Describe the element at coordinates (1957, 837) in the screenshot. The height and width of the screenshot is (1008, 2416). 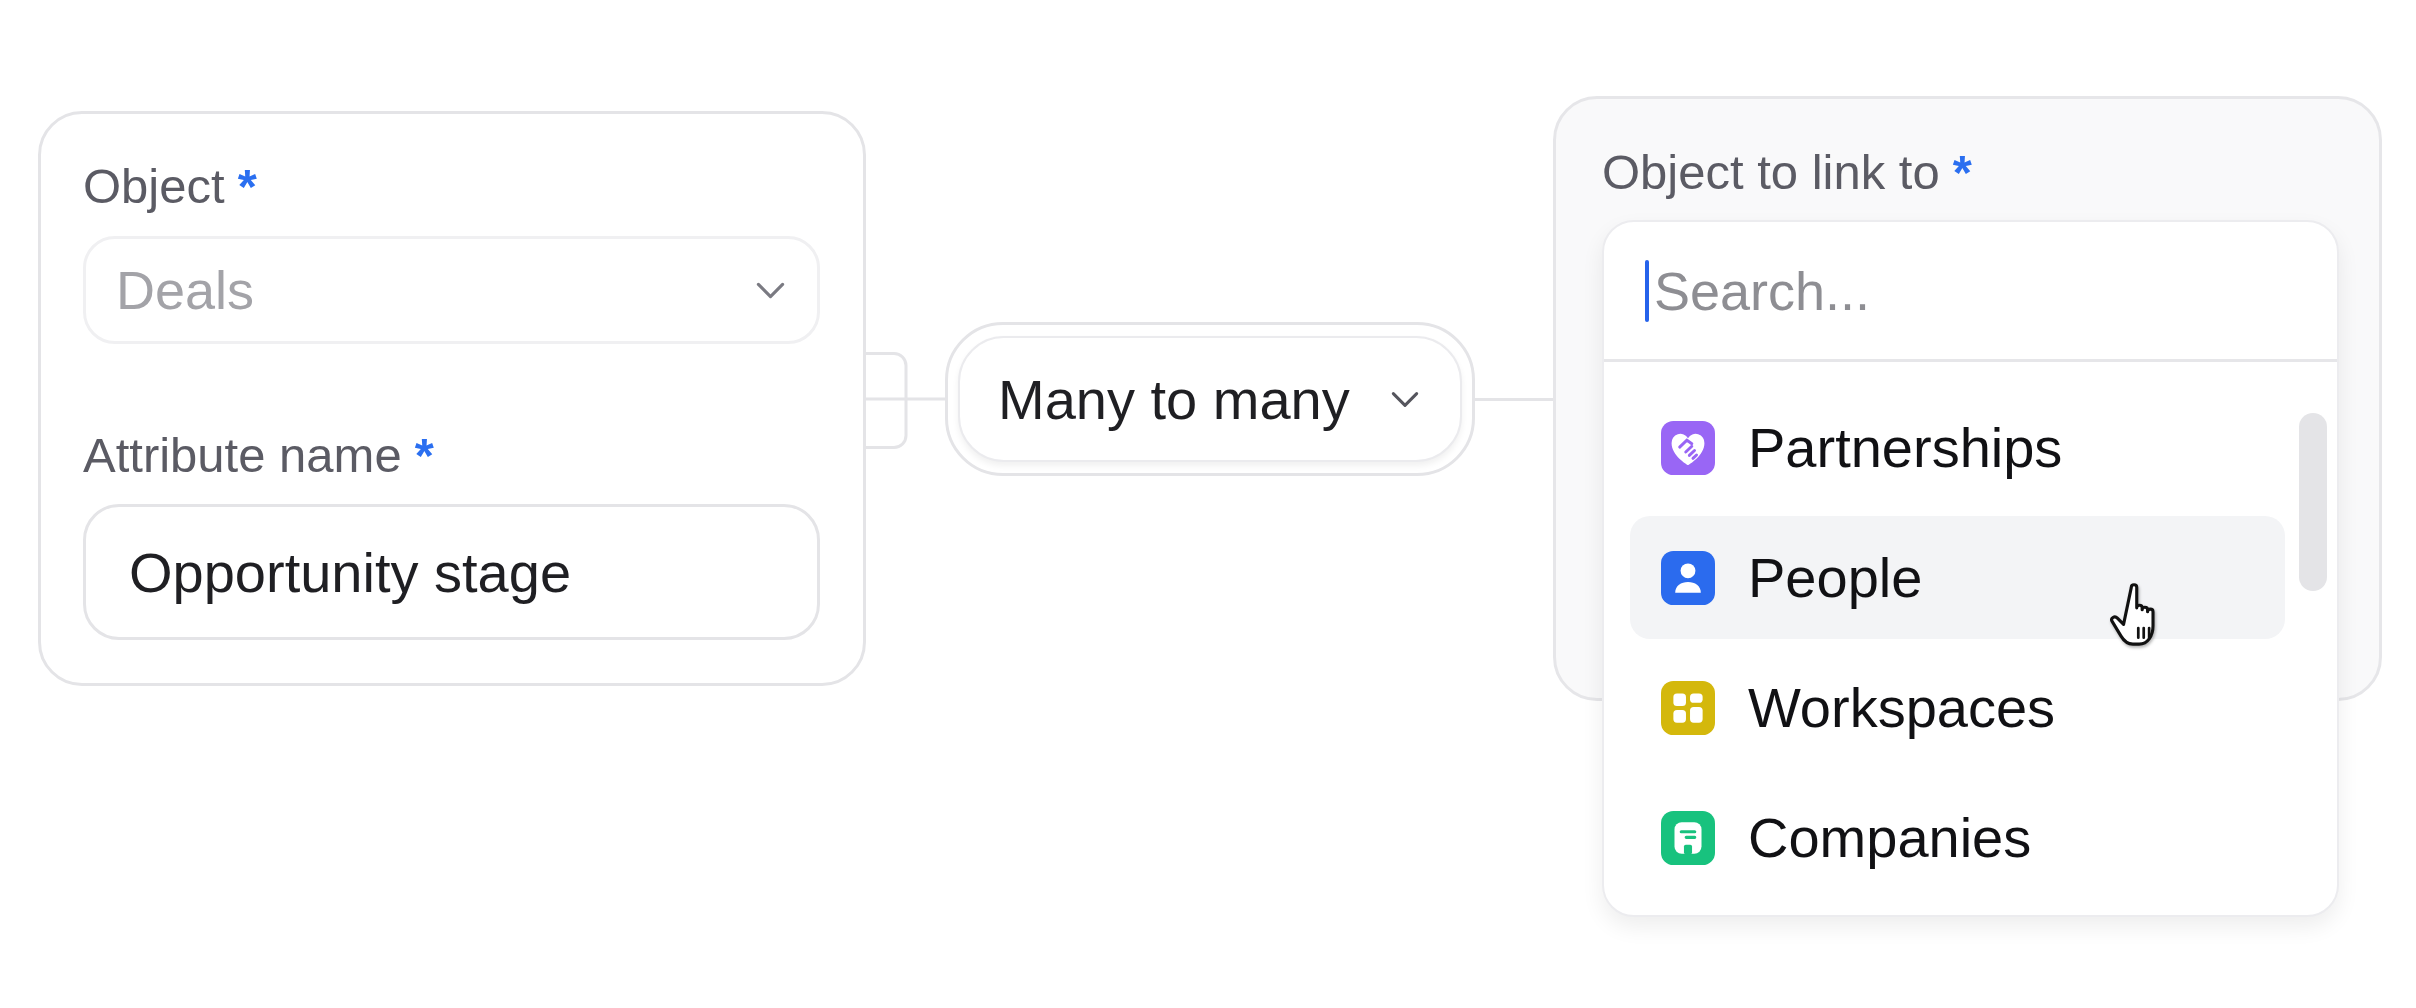
I see `option-item: Companies` at that location.